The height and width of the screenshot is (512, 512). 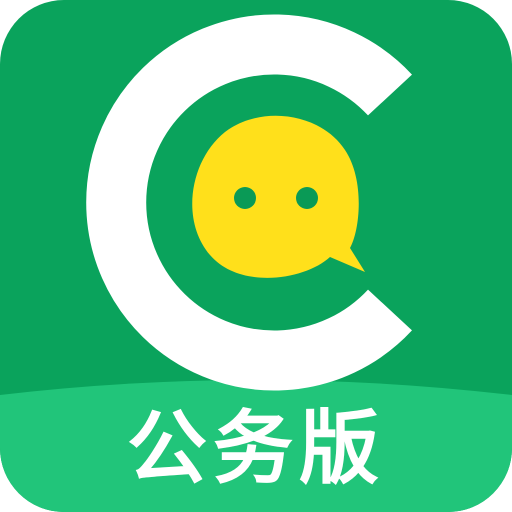 I want to click on edition-label: 公务版, so click(x=256, y=448).